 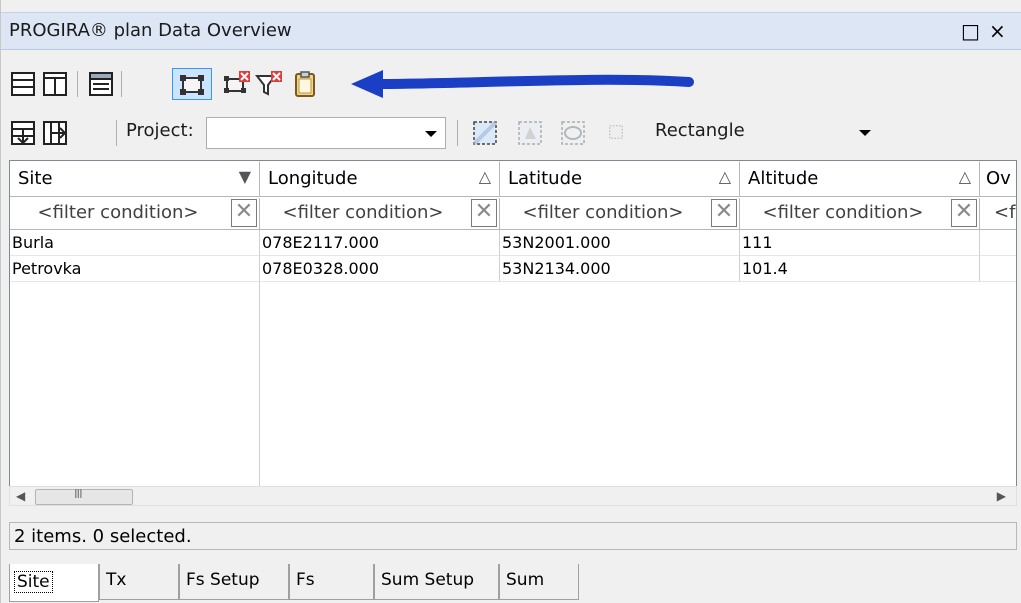 I want to click on column-header-latitude: Latitude △, so click(x=620, y=179).